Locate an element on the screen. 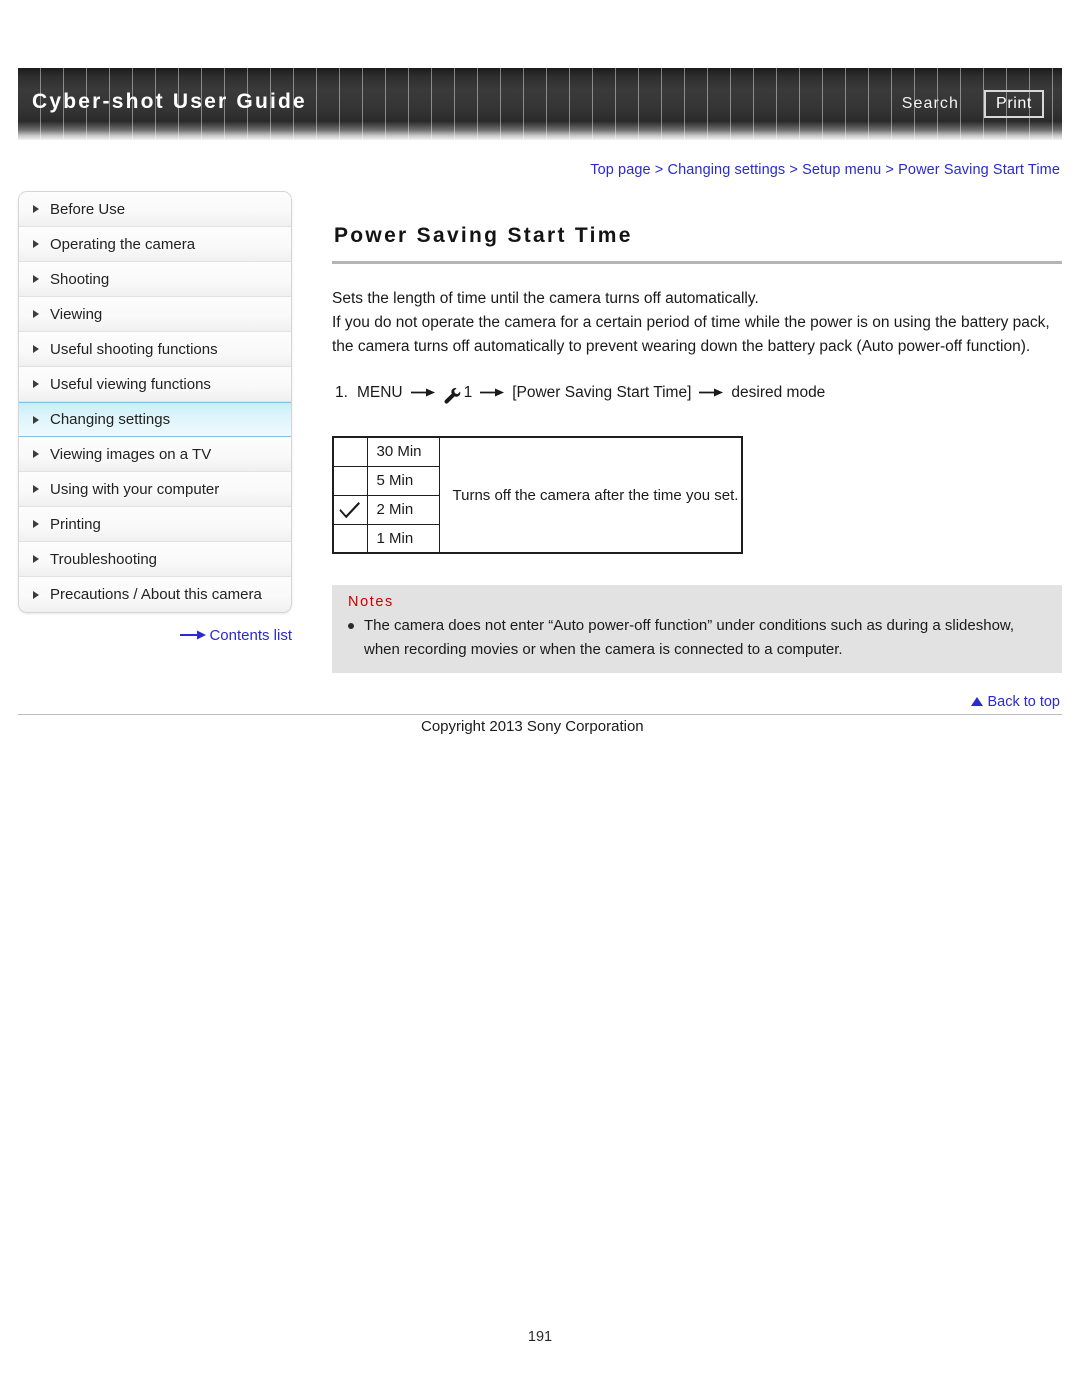 This screenshot has width=1080, height=1397. contents-list-label: Contents list is located at coordinates (250, 635).